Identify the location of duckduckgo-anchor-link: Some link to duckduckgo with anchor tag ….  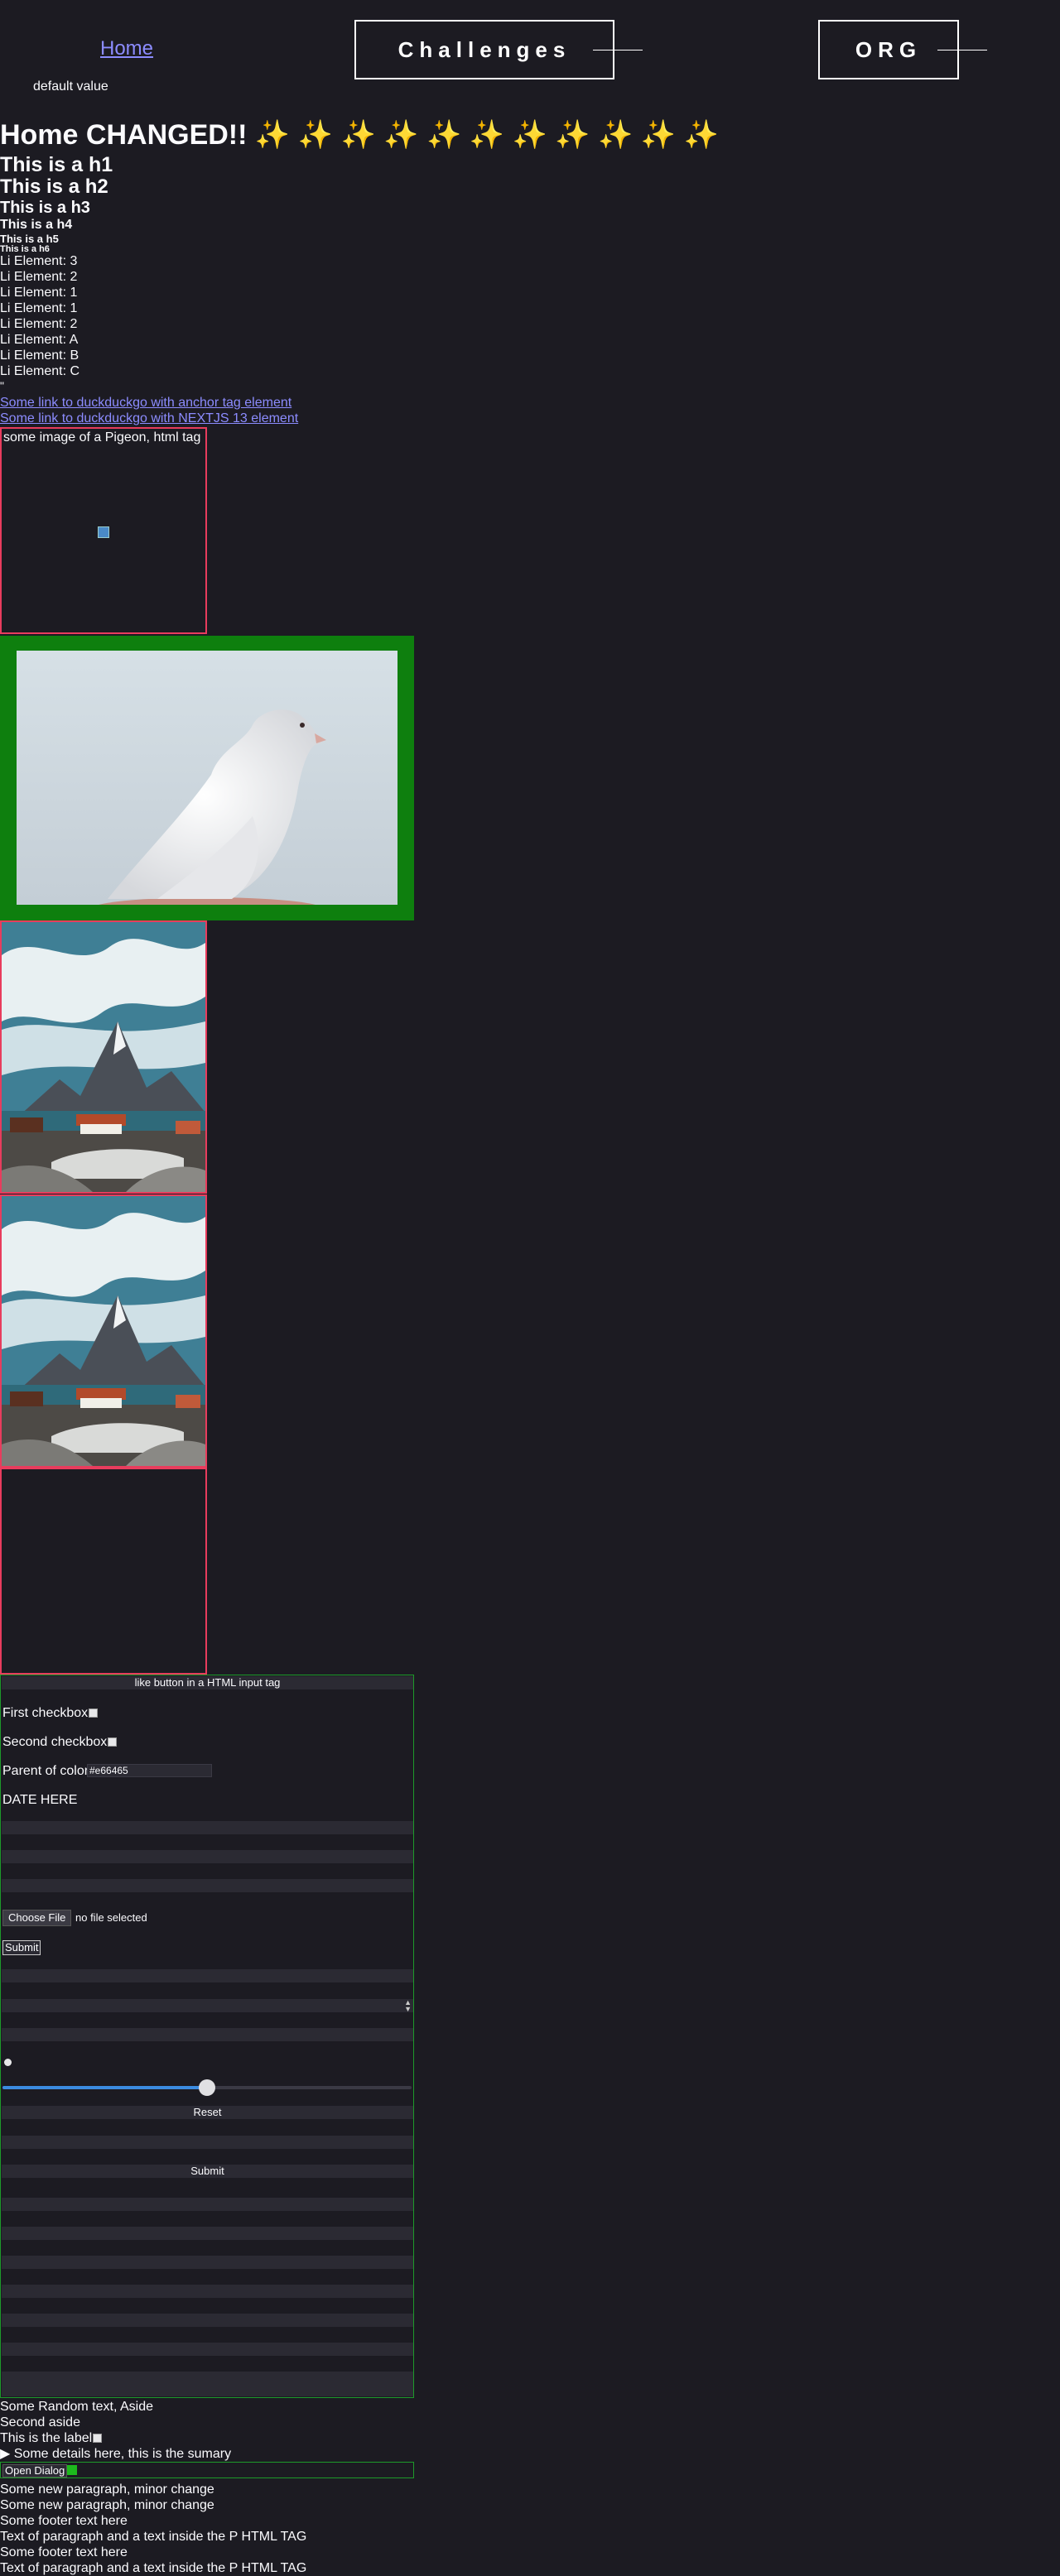
(146, 403).